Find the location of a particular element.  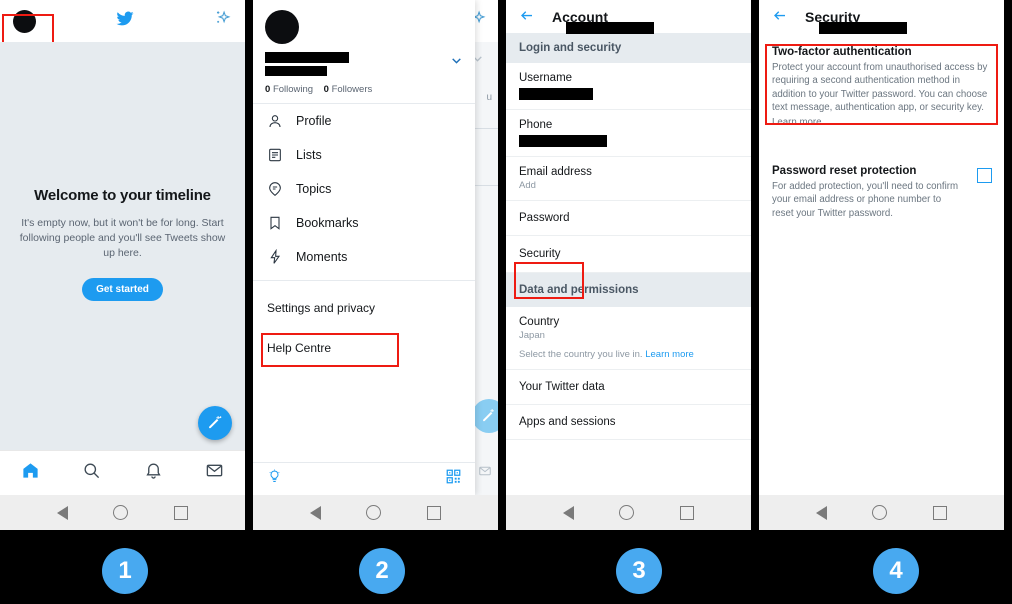

lightbulb-icon is located at coordinates (274, 479).